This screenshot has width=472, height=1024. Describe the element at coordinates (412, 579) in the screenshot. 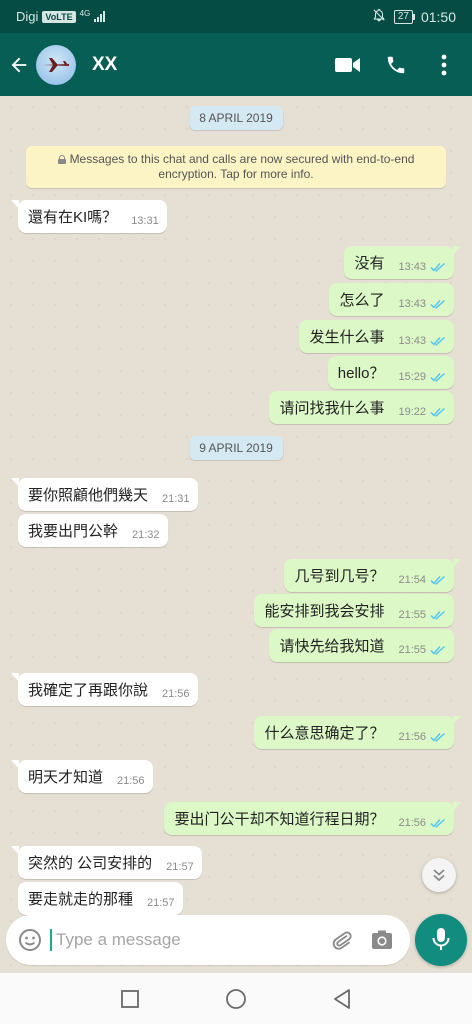

I see `message-time: 21:54` at that location.